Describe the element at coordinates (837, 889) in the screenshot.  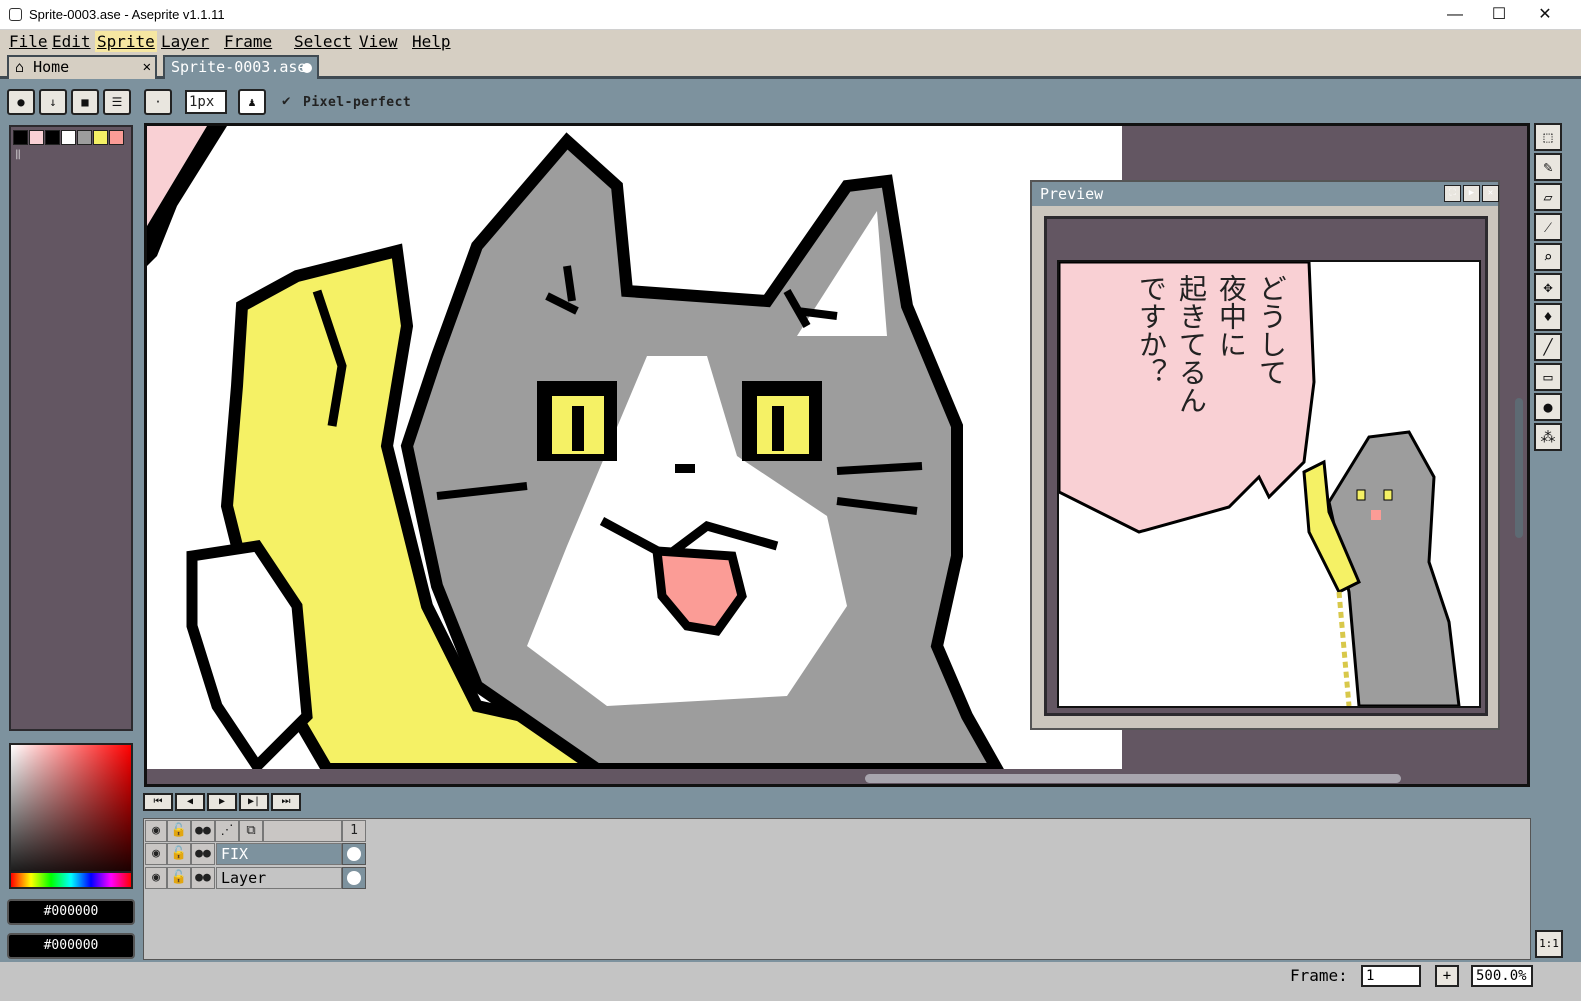
I see `timeline-panel: ◉ 🔓 ●● ⋰ ⧉ 1 ◉ 🔓 ●● FIX ◉ 🔓 ●● Layer` at that location.